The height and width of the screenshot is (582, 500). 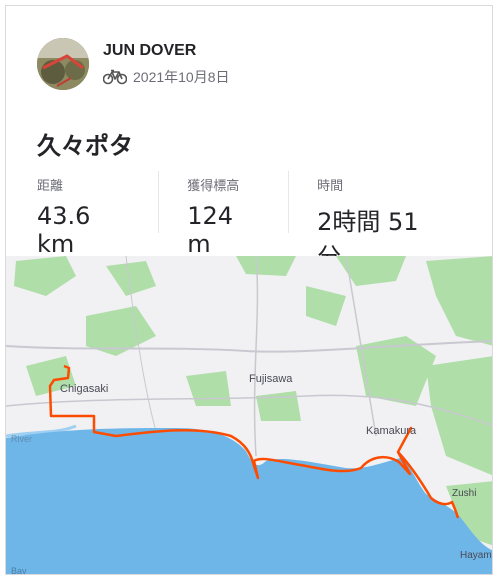 I want to click on map-label-bay: Bay, so click(x=19, y=570).